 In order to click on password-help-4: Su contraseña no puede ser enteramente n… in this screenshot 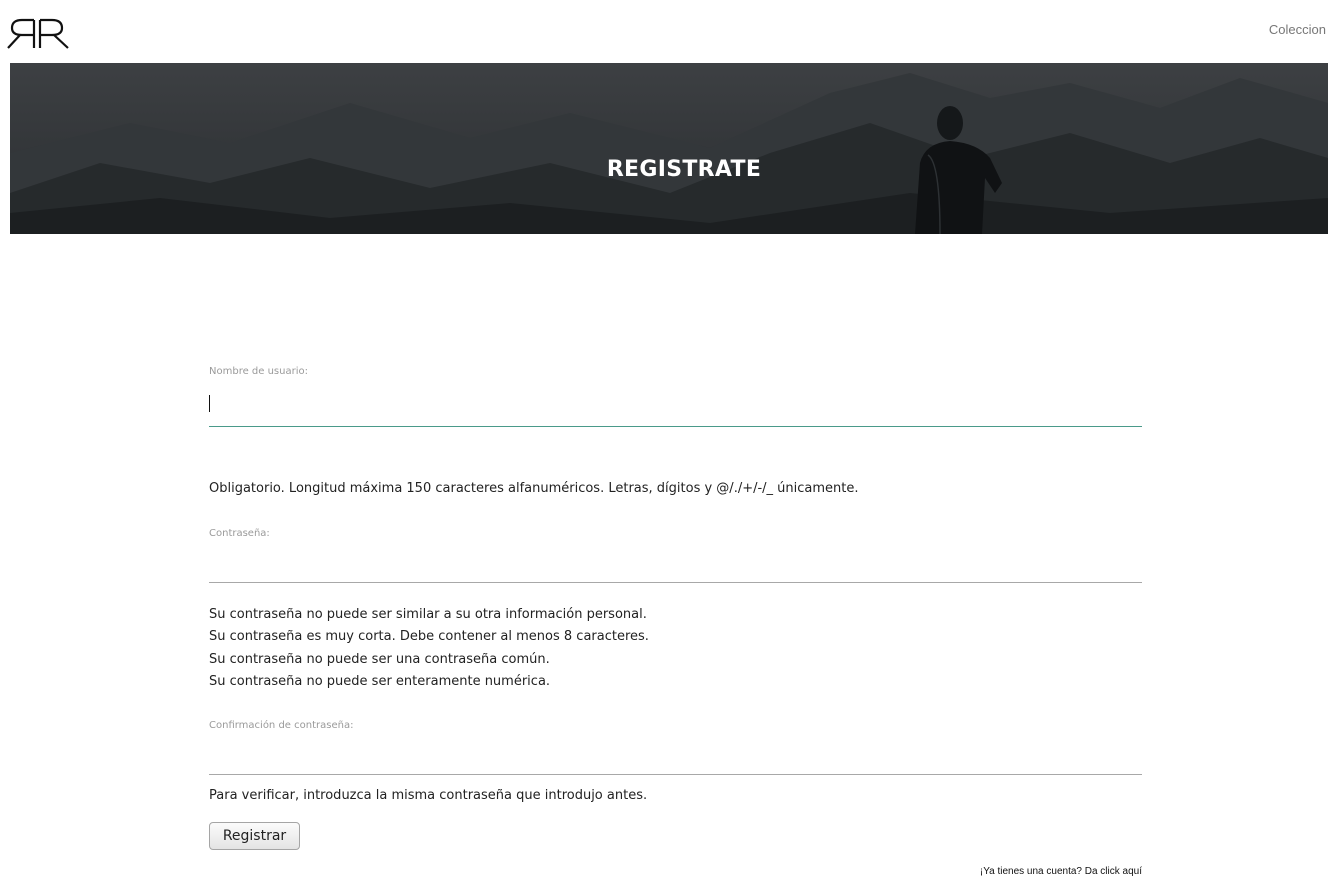, I will do `click(380, 681)`.